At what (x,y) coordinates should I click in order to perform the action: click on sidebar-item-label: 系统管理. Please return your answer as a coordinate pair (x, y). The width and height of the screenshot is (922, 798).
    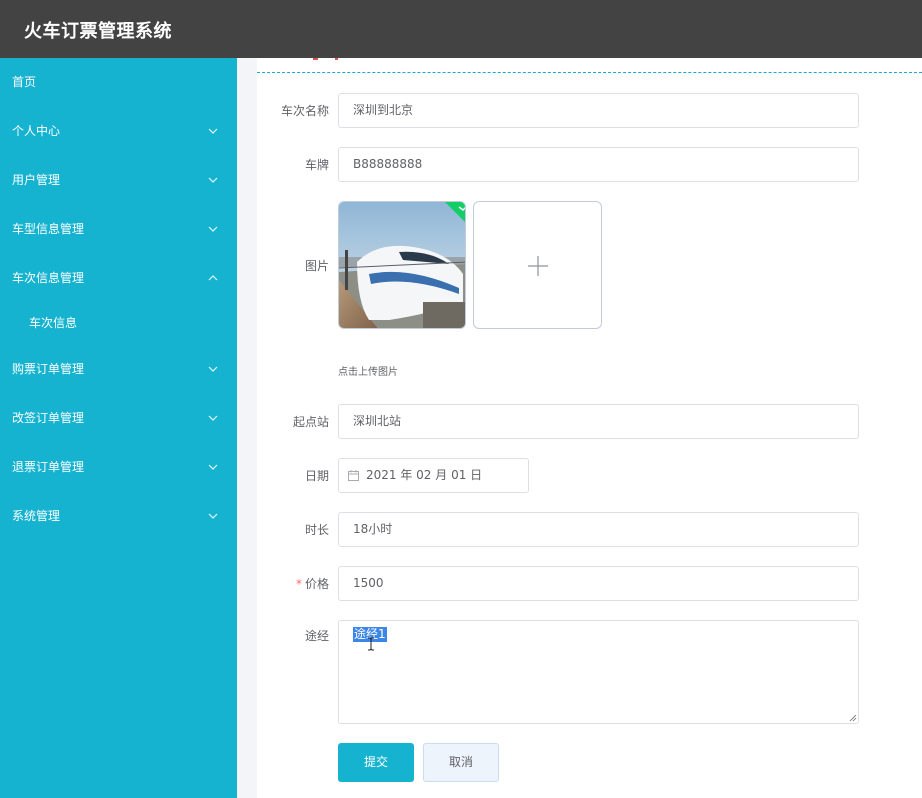
    Looking at the image, I should click on (36, 516).